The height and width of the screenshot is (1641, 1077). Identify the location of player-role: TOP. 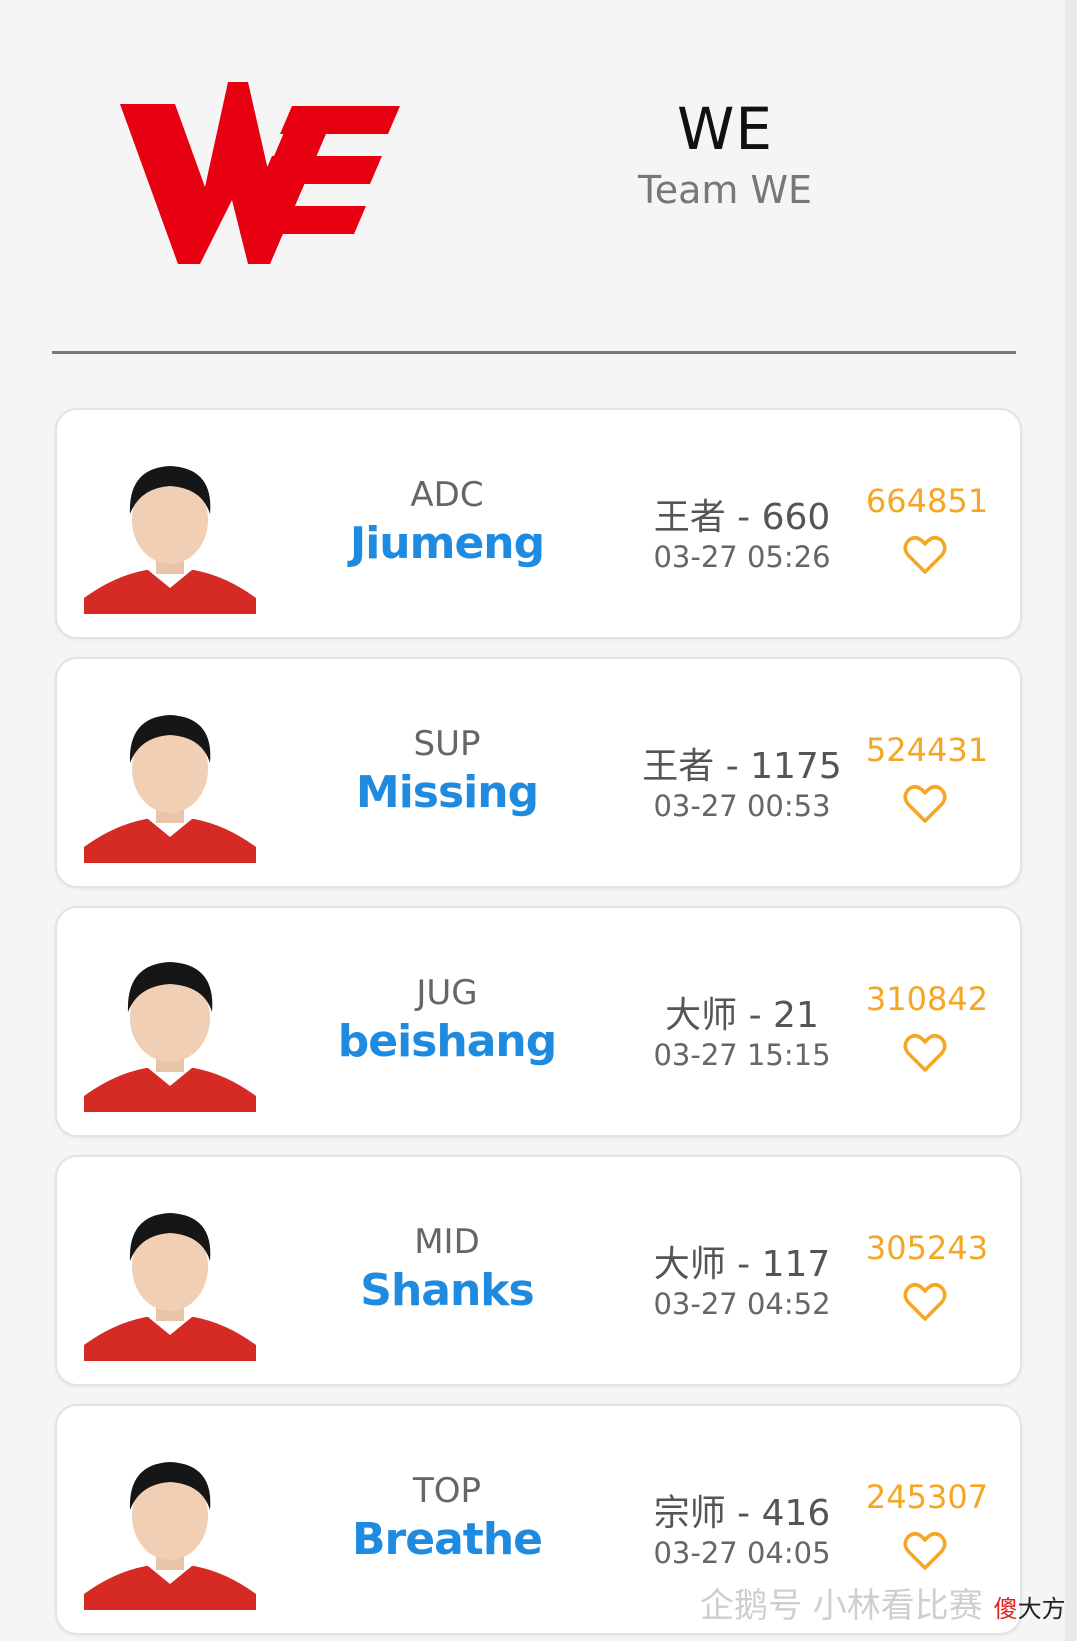
(447, 1491).